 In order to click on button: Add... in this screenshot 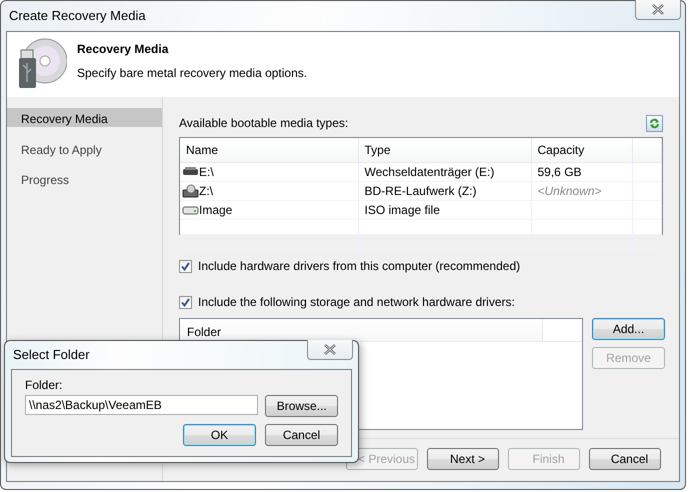, I will do `click(628, 329)`.